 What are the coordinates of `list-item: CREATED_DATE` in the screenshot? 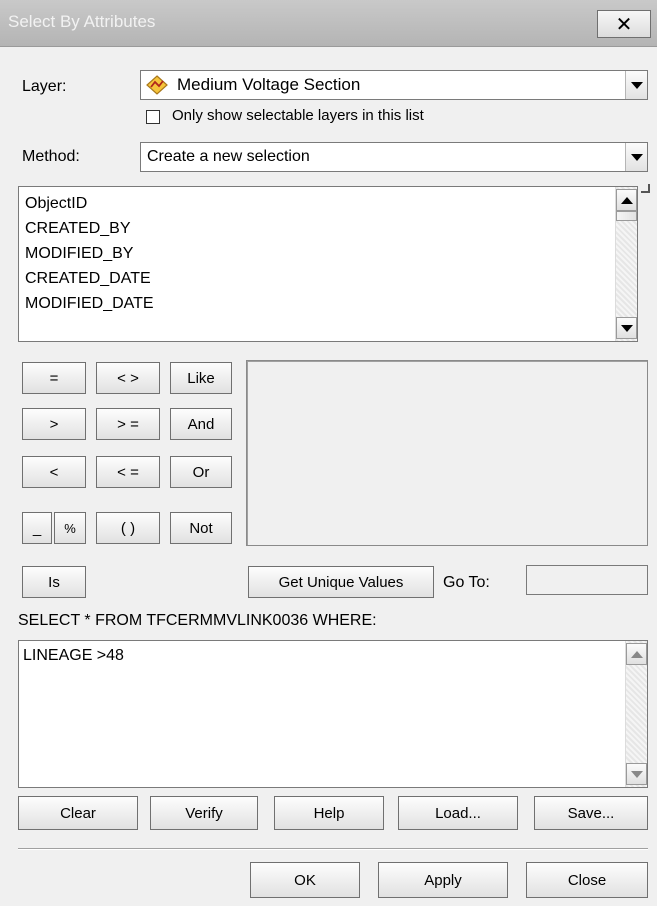 It's located at (328, 278).